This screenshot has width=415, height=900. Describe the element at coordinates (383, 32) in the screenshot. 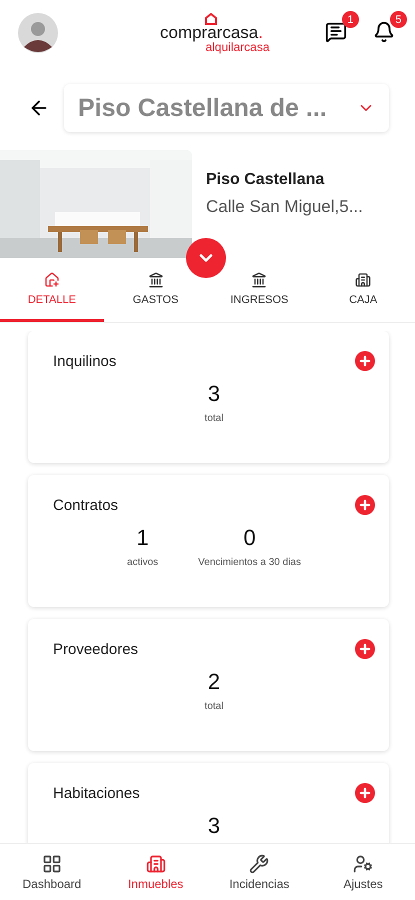

I see `bell-icon` at that location.